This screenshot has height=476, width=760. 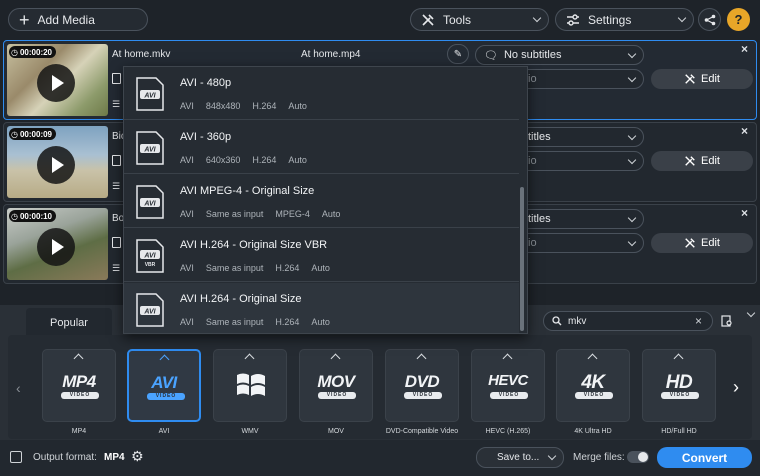 I want to click on help-icon: ?, so click(x=738, y=19).